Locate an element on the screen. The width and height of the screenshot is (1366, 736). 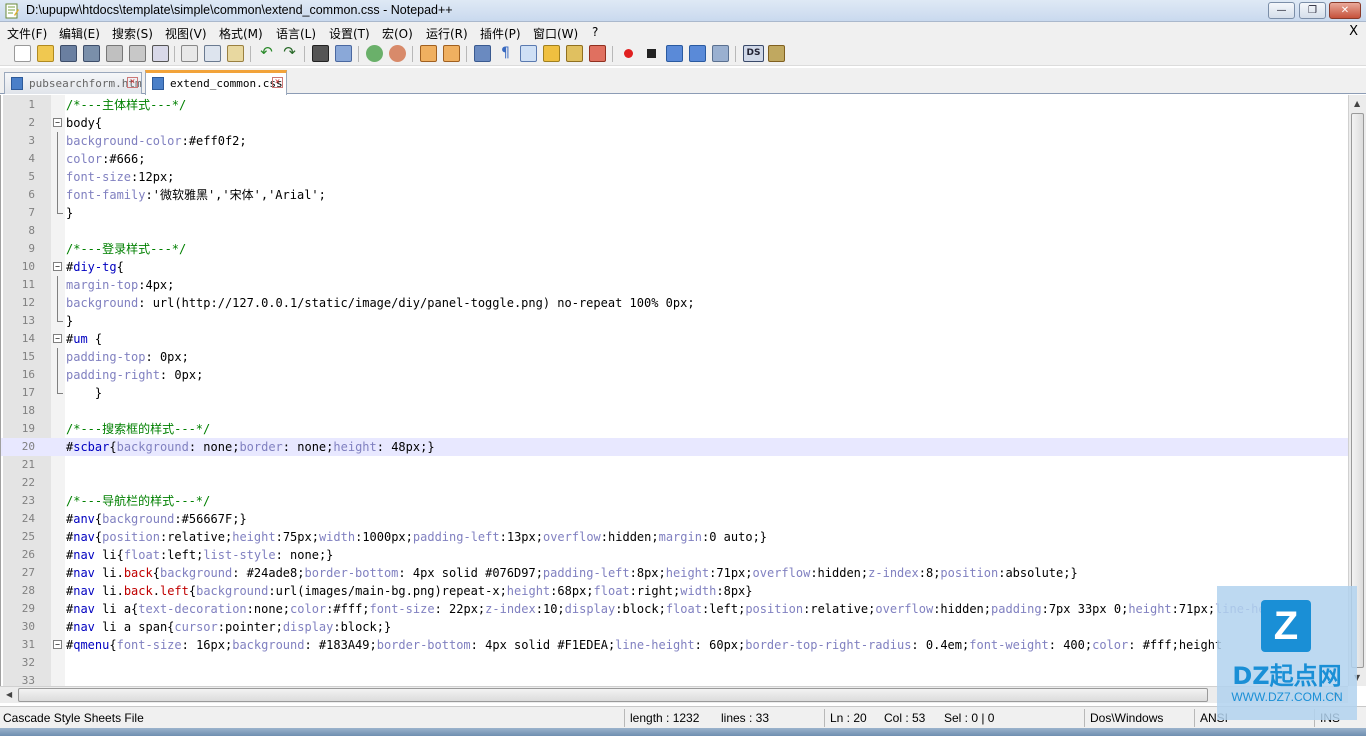
zoom-out-icon is located at coordinates (397, 53).